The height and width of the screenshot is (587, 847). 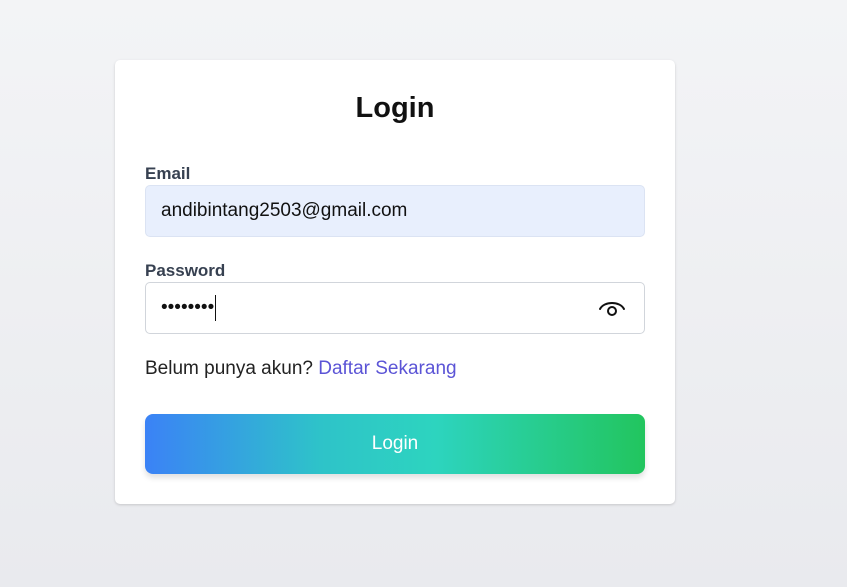 I want to click on email-field: andibintang2503@gmail.com, so click(x=395, y=211).